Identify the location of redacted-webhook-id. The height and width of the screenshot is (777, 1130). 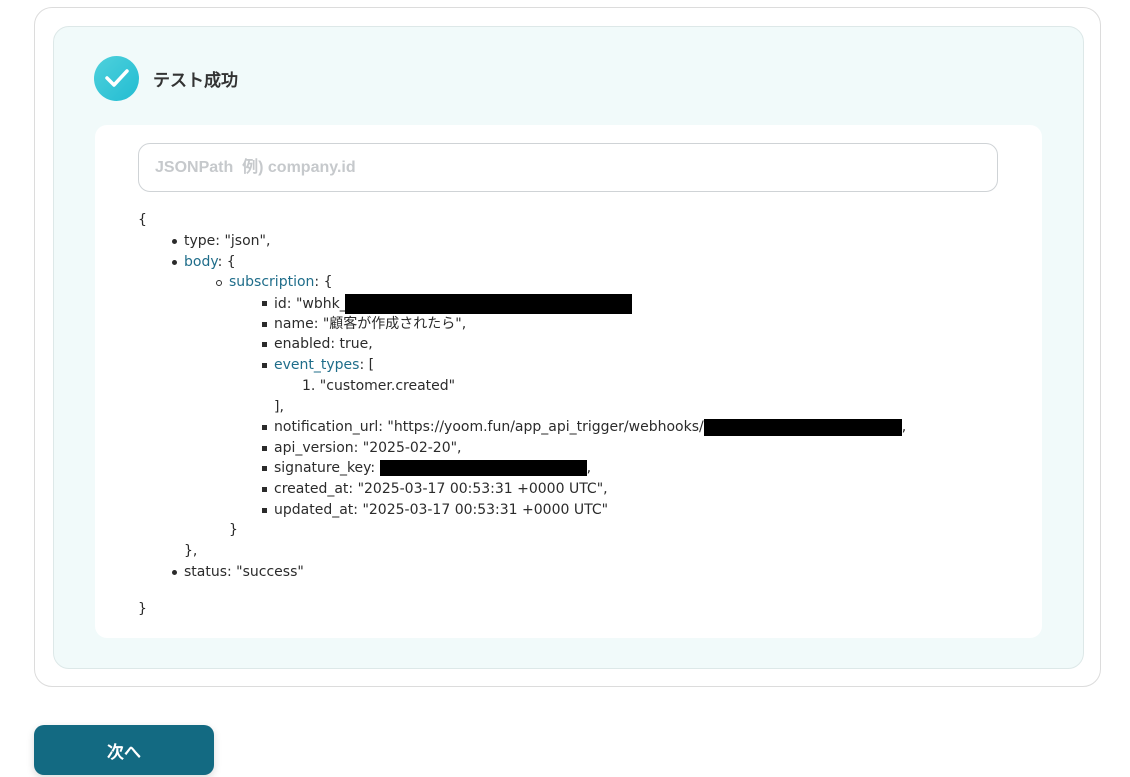
(802, 427).